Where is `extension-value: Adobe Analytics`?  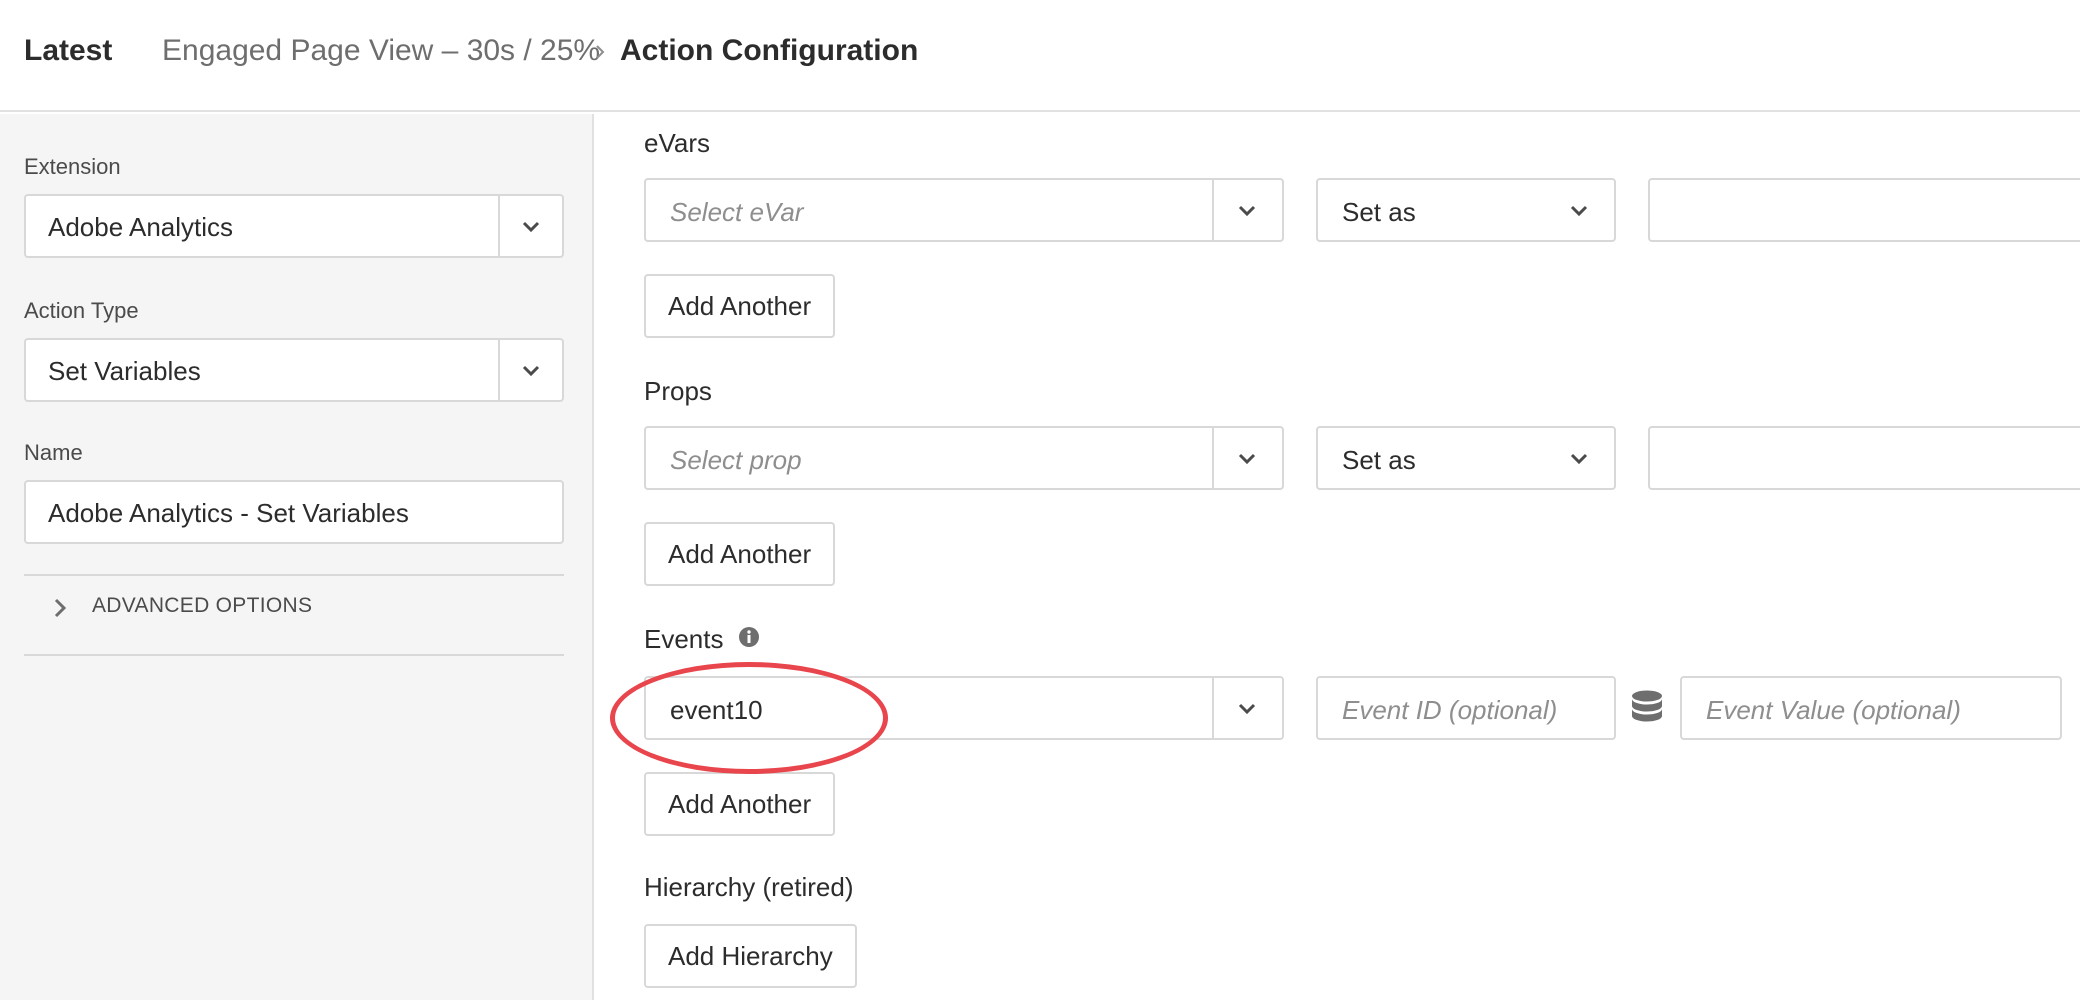 extension-value: Adobe Analytics is located at coordinates (141, 227).